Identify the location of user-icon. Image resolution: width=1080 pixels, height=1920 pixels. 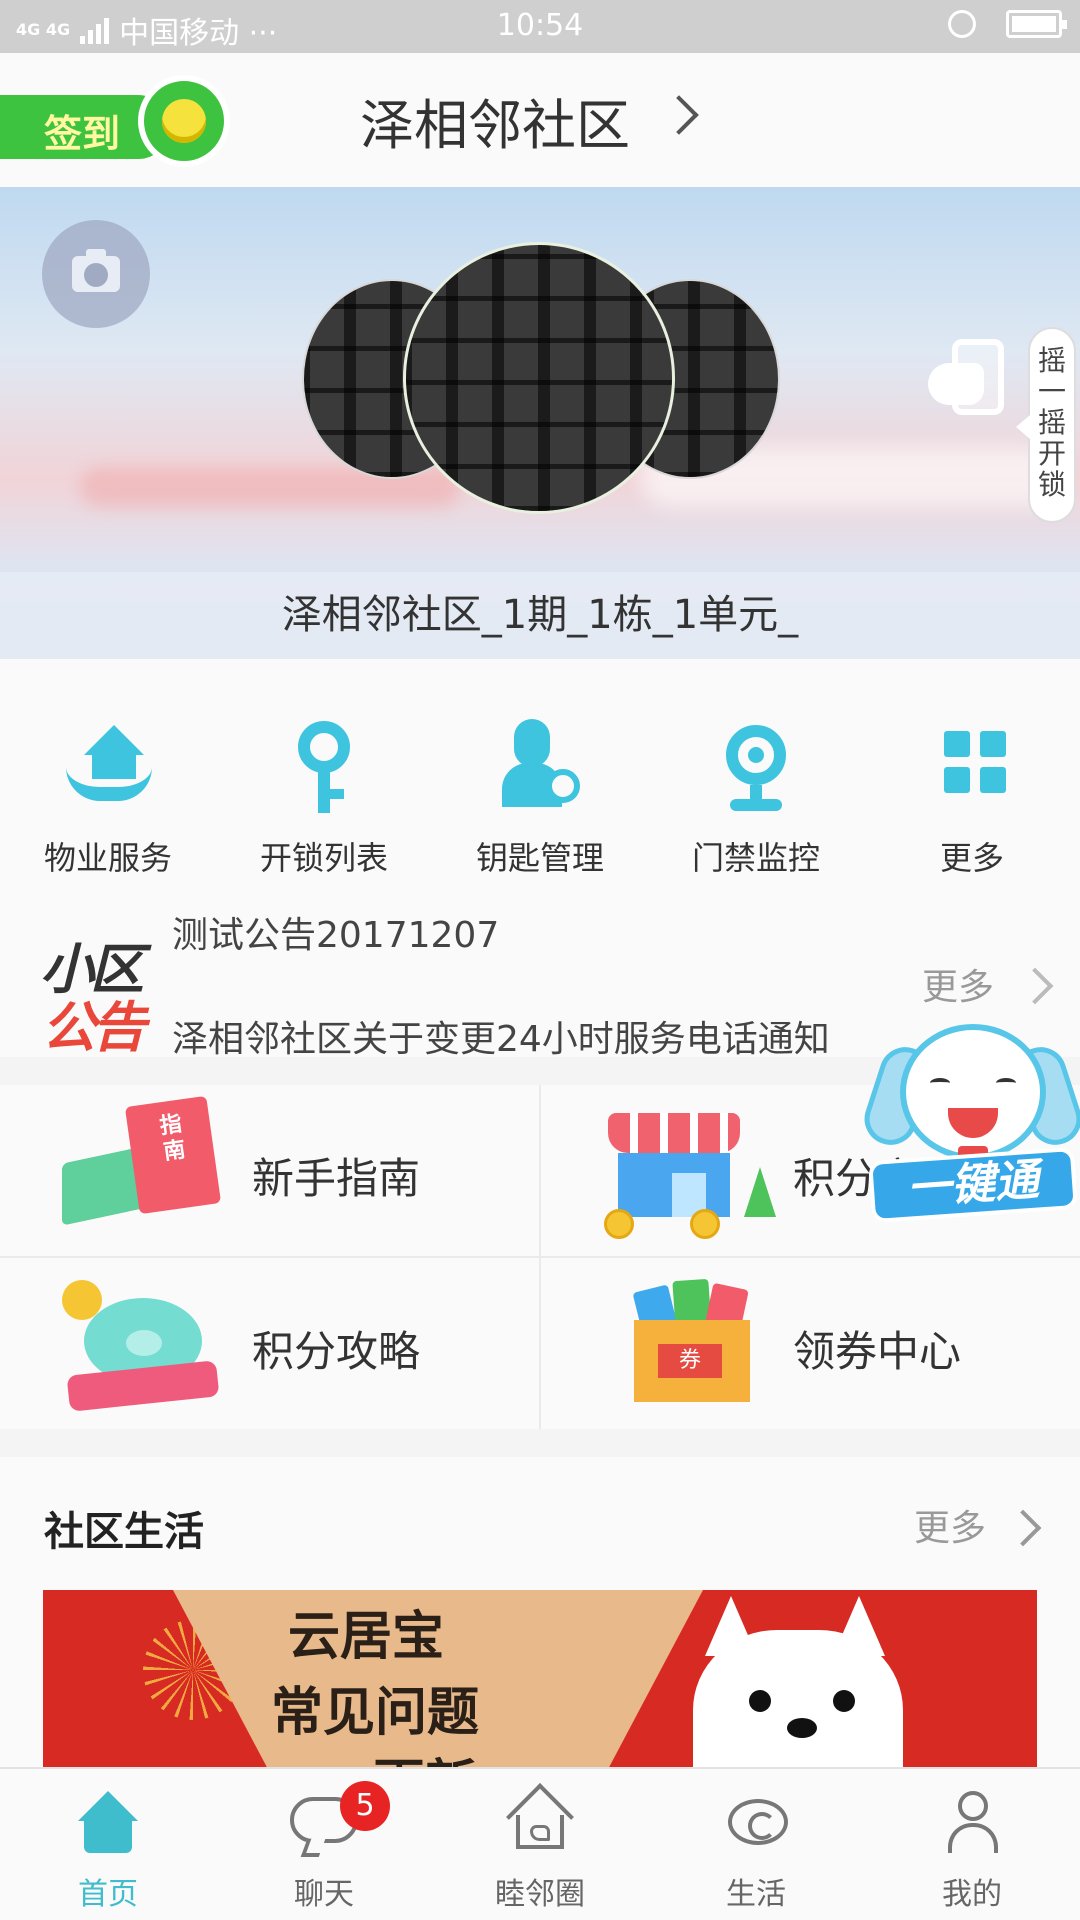
(972, 1823).